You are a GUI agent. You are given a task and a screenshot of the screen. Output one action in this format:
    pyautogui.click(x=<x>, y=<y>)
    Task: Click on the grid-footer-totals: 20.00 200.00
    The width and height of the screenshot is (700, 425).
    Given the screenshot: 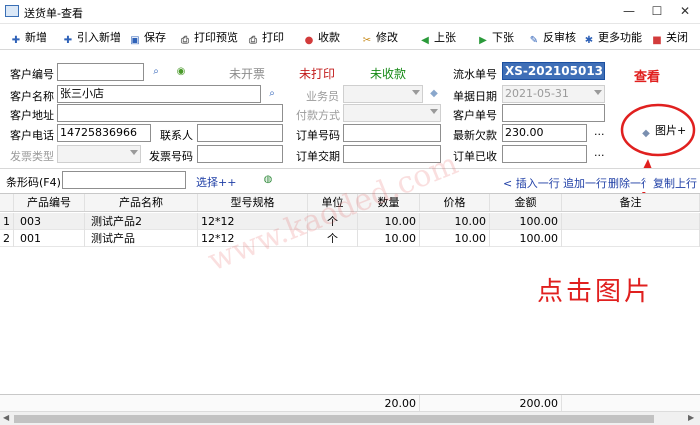 What is the action you would take?
    pyautogui.click(x=350, y=403)
    